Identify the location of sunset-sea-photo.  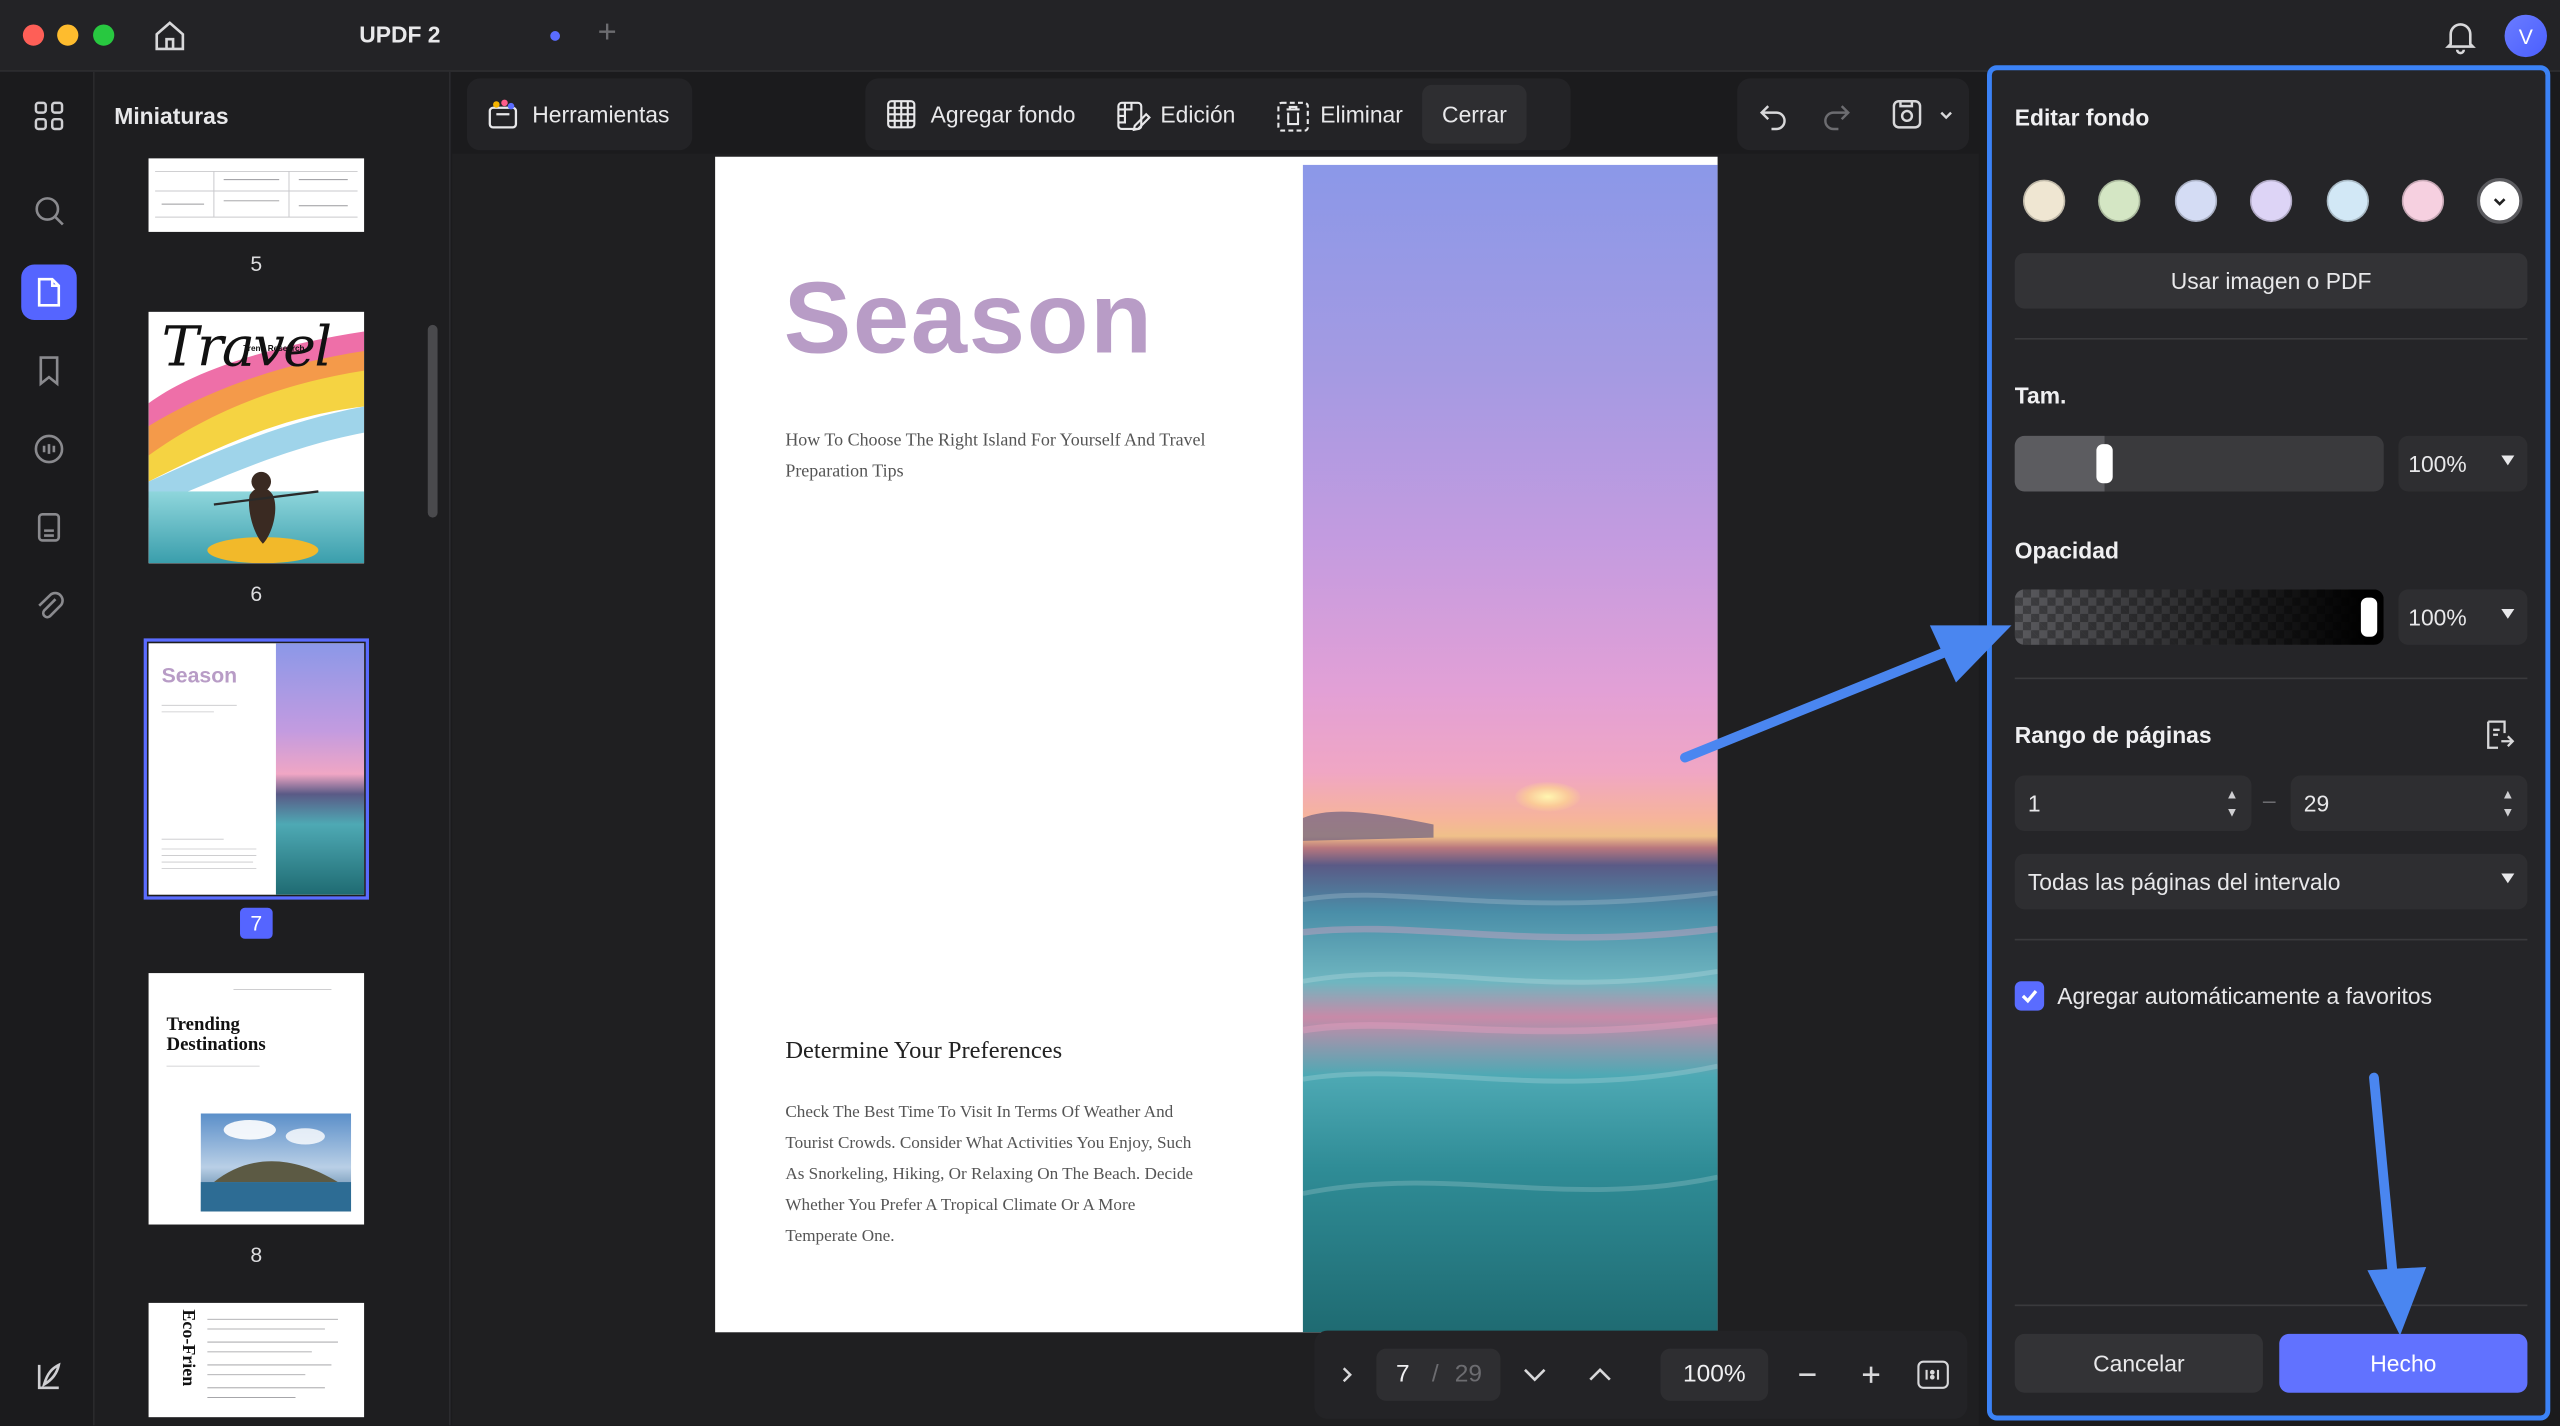
(1510, 748).